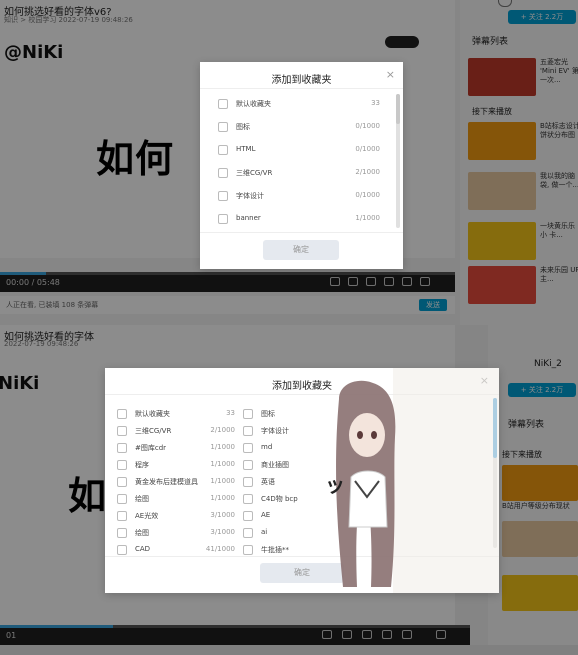 Image resolution: width=578 pixels, height=655 pixels. I want to click on close-icon: ×, so click(390, 74).